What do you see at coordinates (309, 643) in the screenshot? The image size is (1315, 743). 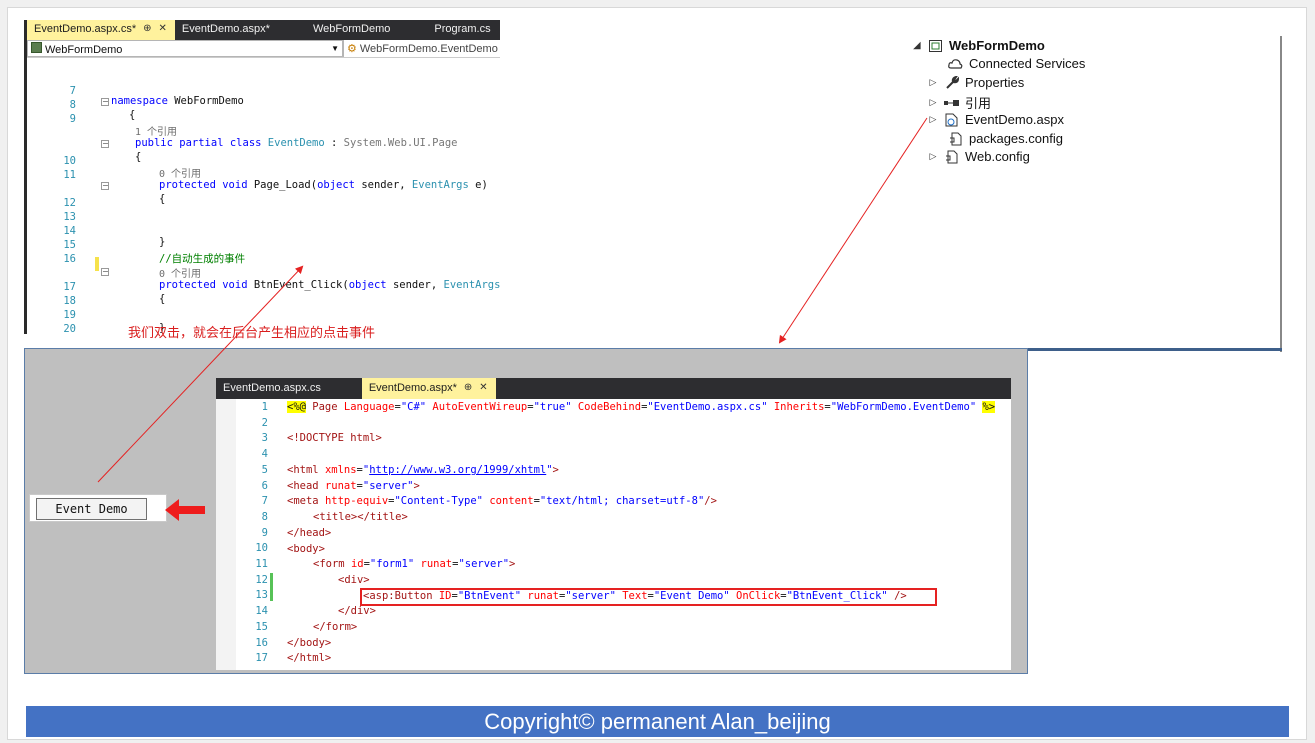 I see `tag: </body>` at bounding box center [309, 643].